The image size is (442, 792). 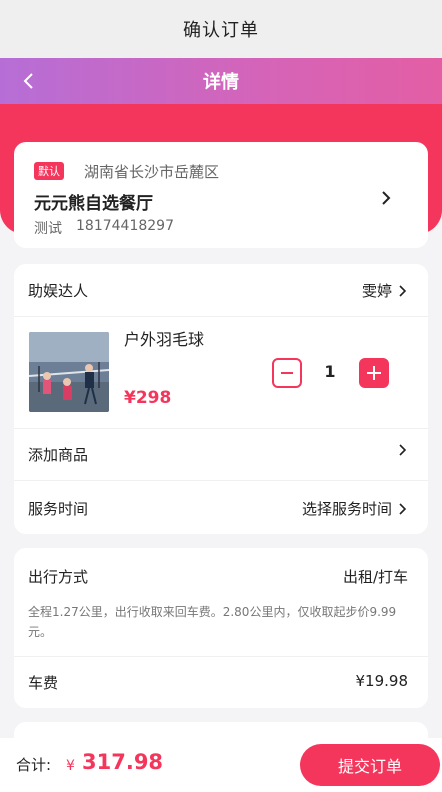 I want to click on increase-quantity-button, so click(x=374, y=373).